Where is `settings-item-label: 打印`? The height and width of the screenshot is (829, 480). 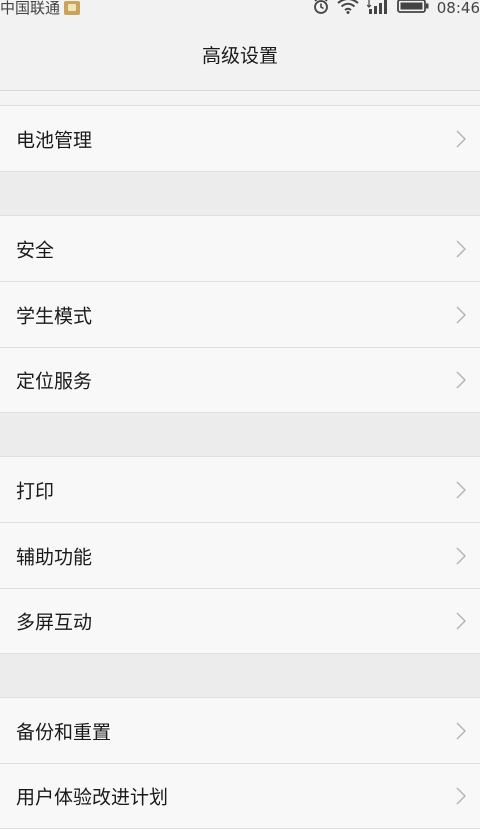 settings-item-label: 打印 is located at coordinates (35, 491).